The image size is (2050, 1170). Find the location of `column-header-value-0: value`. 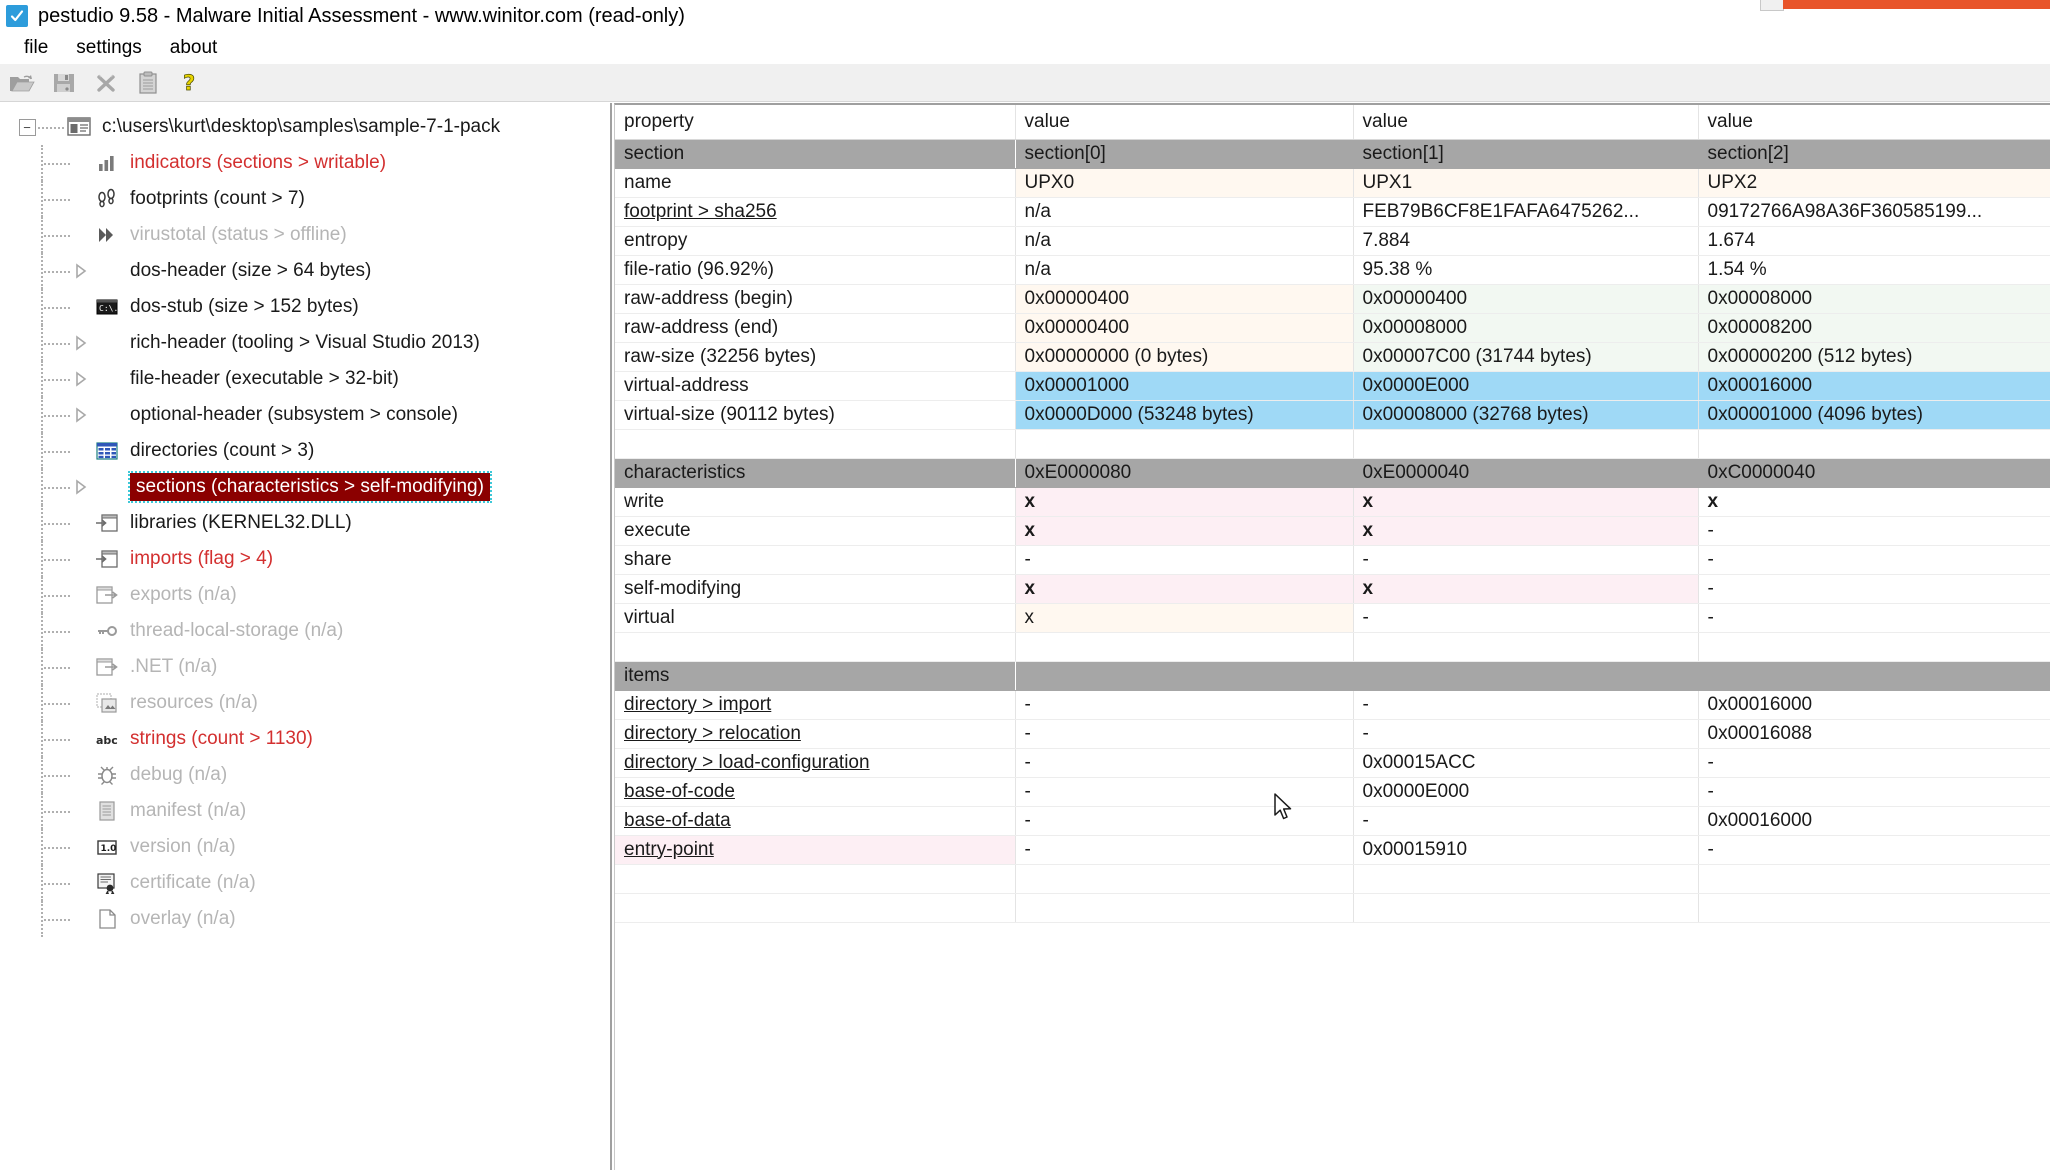

column-header-value-0: value is located at coordinates (1184, 122).